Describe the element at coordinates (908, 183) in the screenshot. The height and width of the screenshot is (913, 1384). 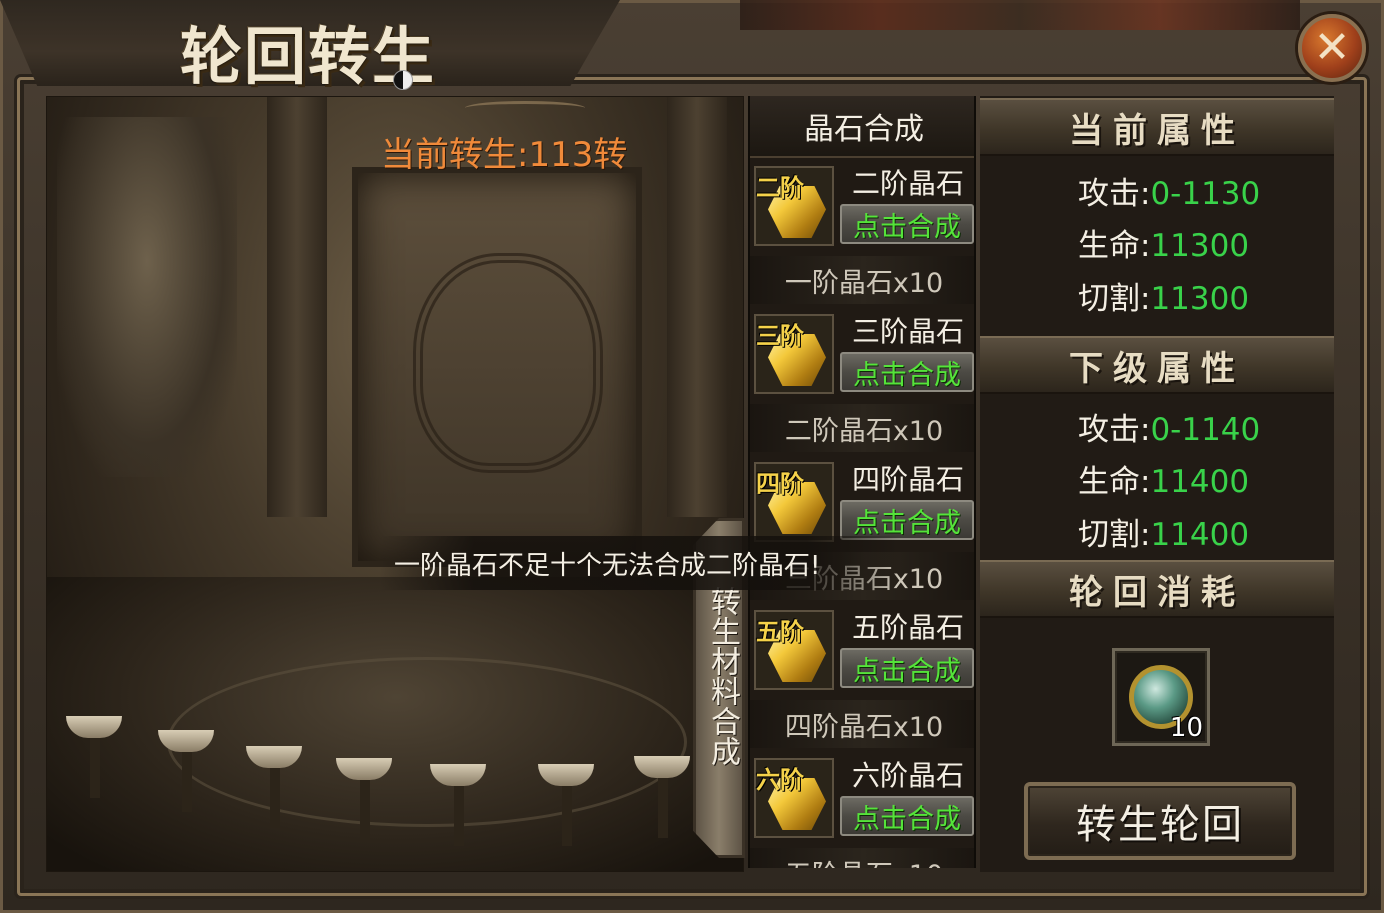
I see `crystal-name: 二阶晶石` at that location.